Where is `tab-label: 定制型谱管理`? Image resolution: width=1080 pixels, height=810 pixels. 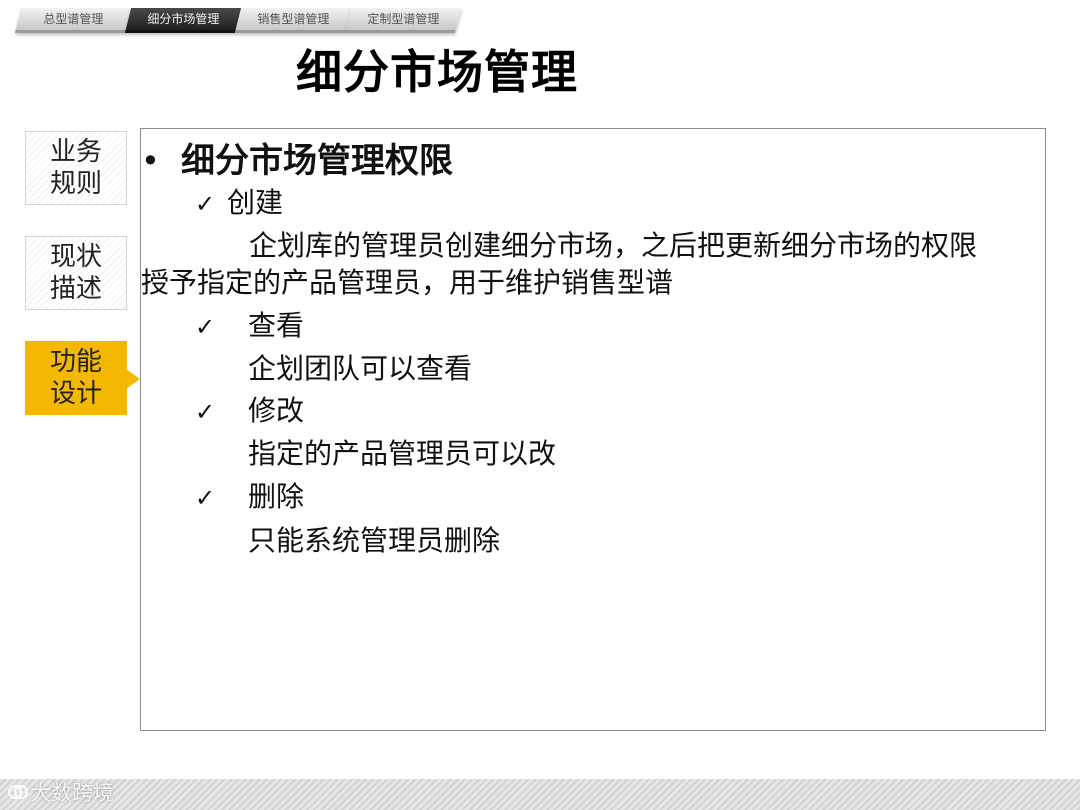
tab-label: 定制型谱管理 is located at coordinates (403, 19).